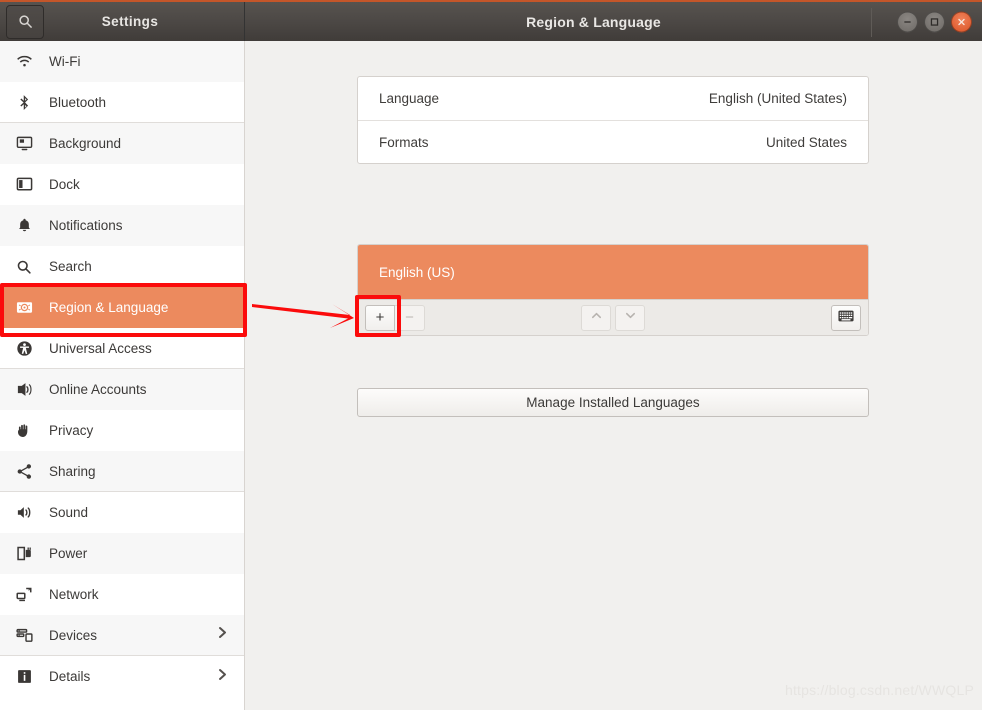 The width and height of the screenshot is (982, 710). I want to click on sidebar-item-online-accounts: Online Accounts, so click(122, 389).